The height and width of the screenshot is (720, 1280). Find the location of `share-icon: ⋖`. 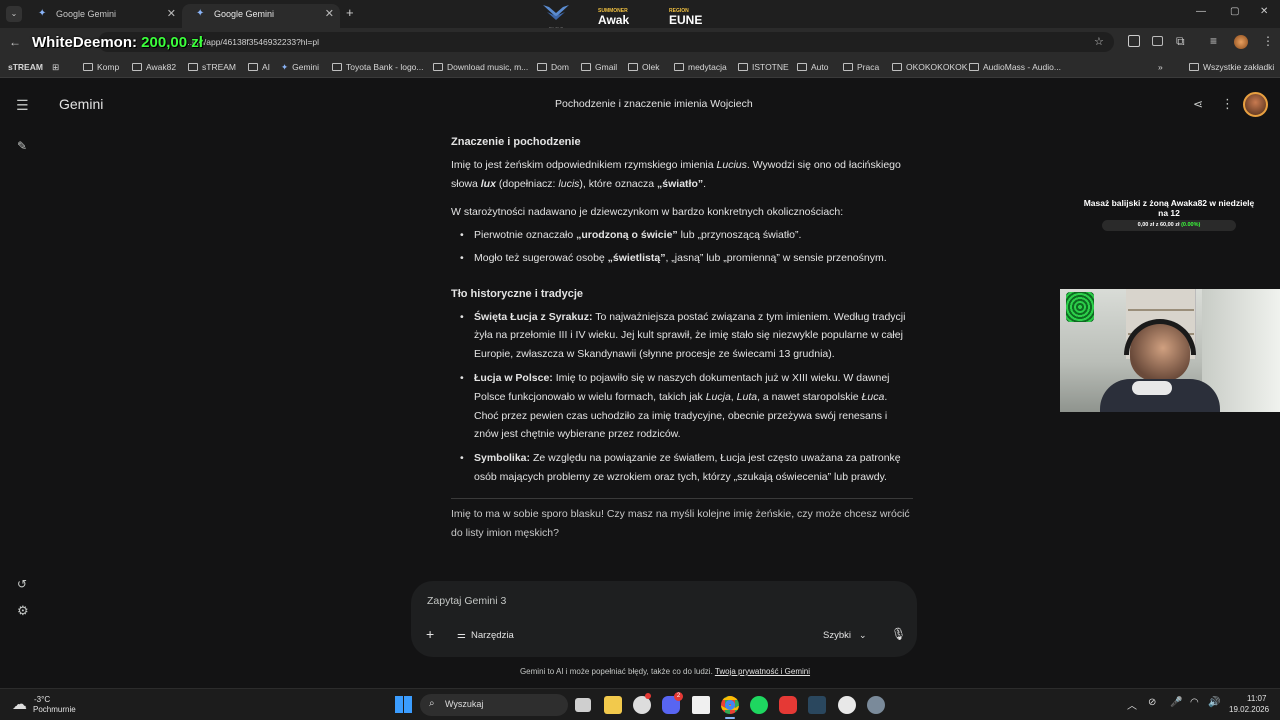

share-icon: ⋖ is located at coordinates (1198, 104).